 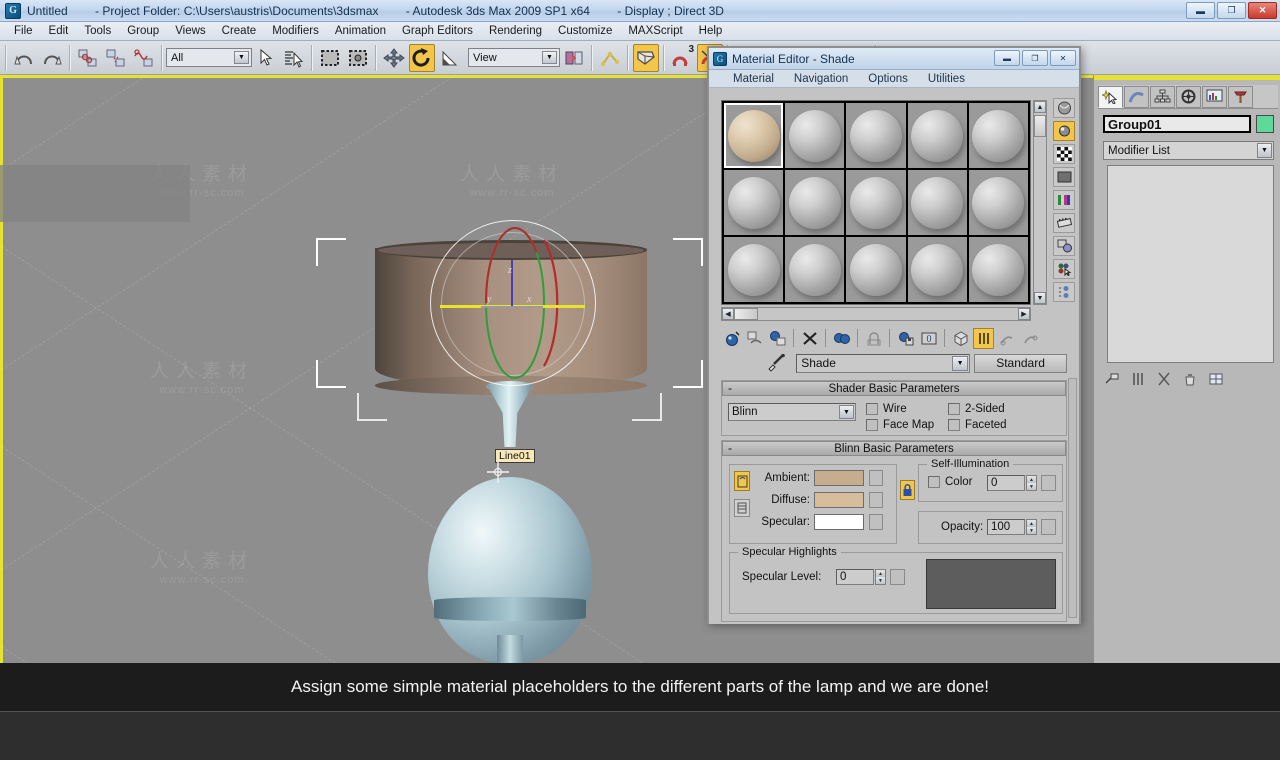 I want to click on pin-stack-icon, so click(x=1112, y=379).